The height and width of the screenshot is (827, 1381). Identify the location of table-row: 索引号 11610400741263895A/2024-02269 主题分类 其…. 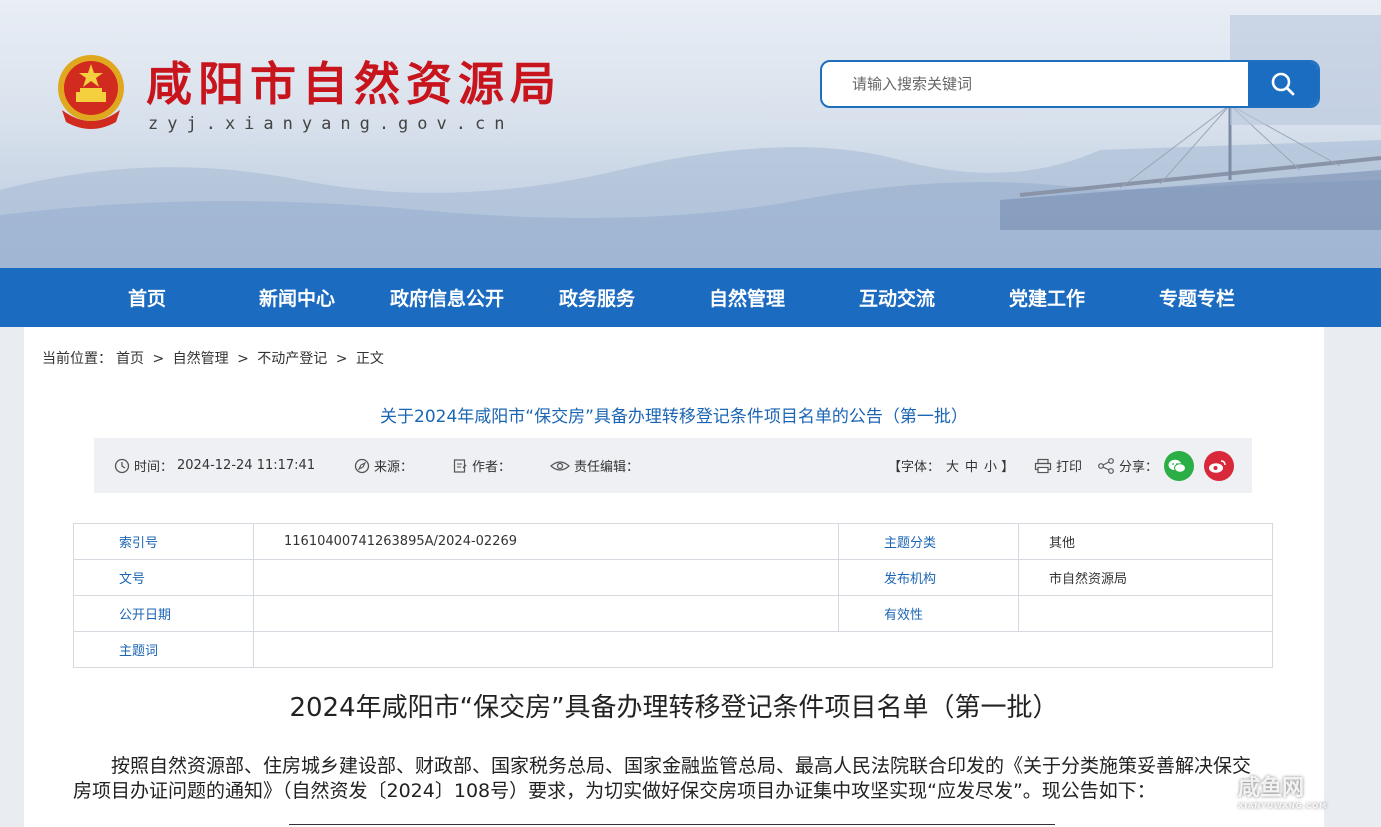
(673, 541).